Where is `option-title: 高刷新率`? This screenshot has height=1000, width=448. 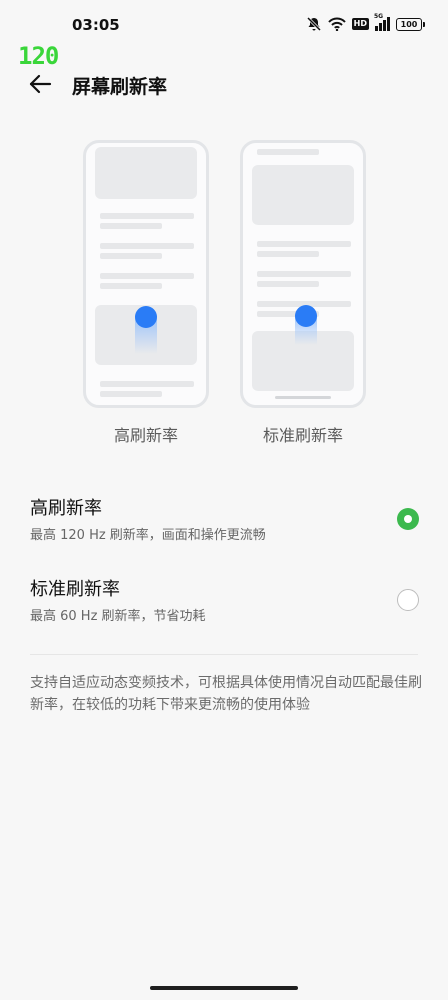 option-title: 高刷新率 is located at coordinates (66, 508).